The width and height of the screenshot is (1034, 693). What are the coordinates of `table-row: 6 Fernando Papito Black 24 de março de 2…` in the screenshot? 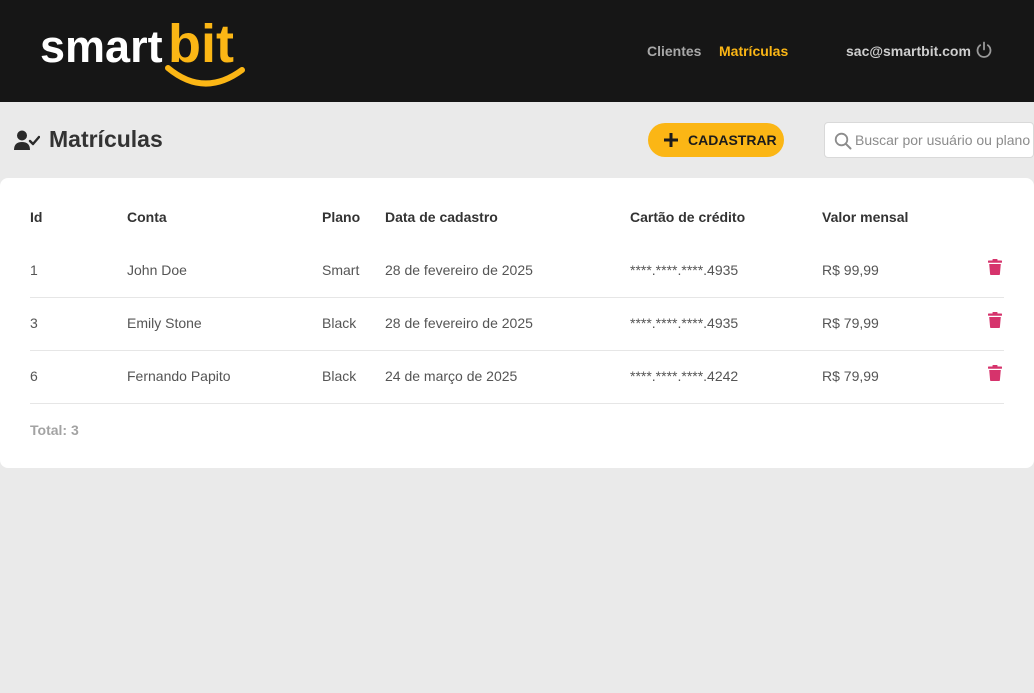 It's located at (517, 377).